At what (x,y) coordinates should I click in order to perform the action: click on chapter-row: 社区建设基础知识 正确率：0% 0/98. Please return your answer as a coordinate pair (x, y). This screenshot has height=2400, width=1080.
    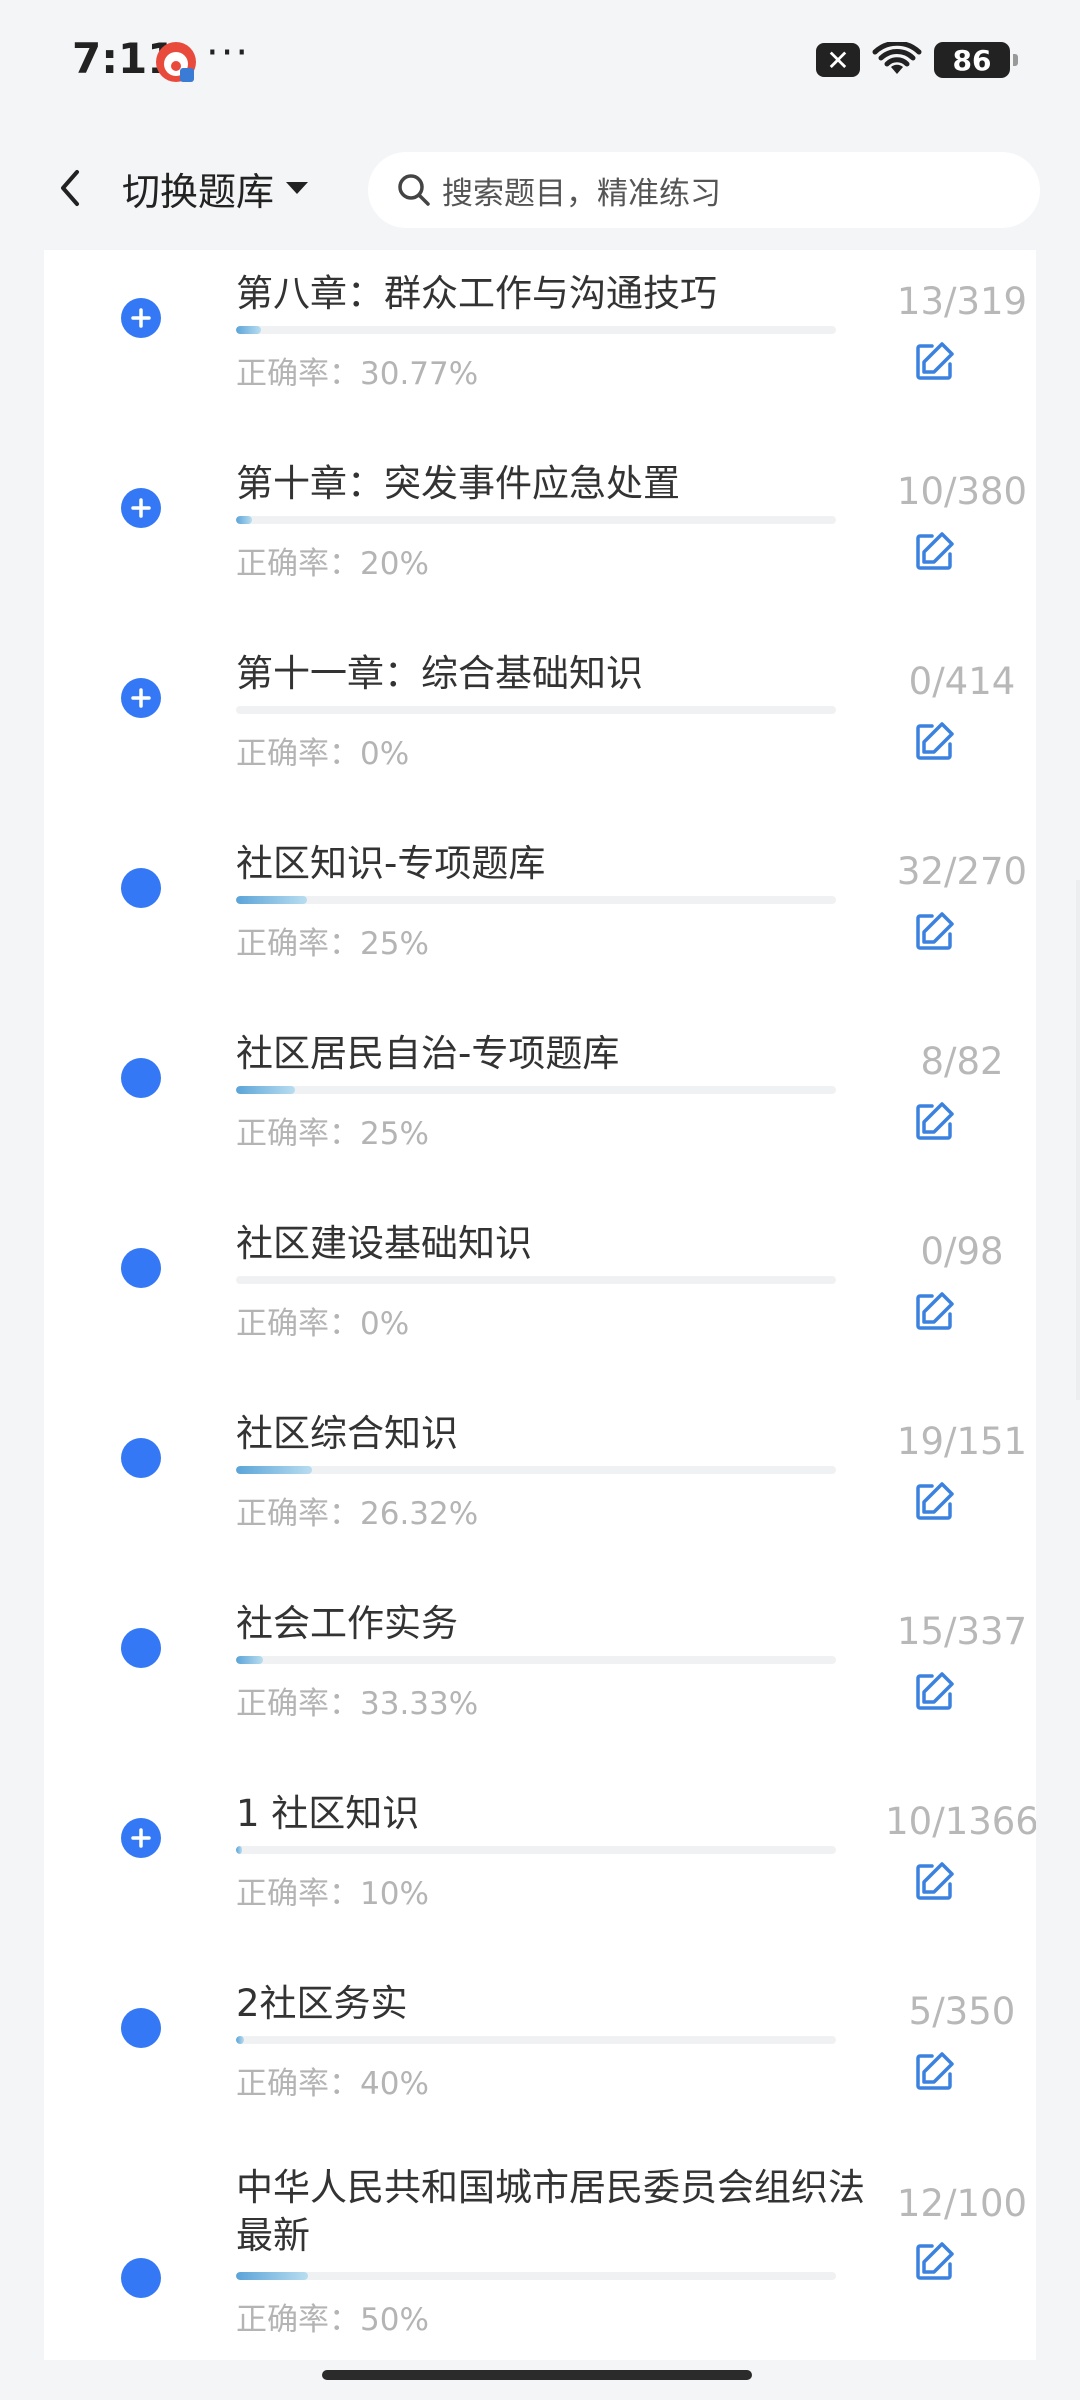
    Looking at the image, I should click on (540, 1241).